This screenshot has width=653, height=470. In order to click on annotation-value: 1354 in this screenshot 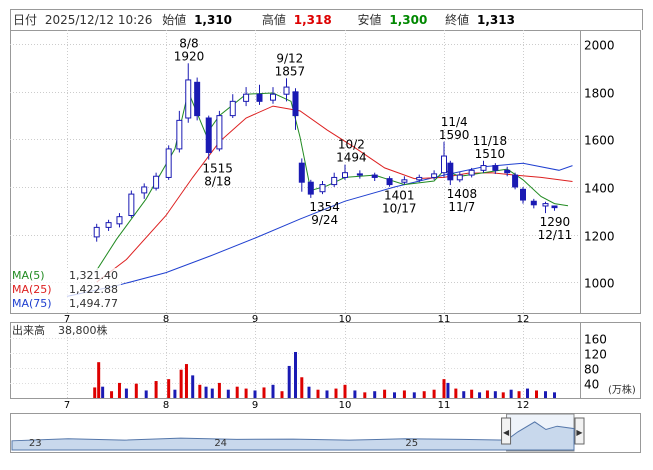, I will do `click(324, 207)`.